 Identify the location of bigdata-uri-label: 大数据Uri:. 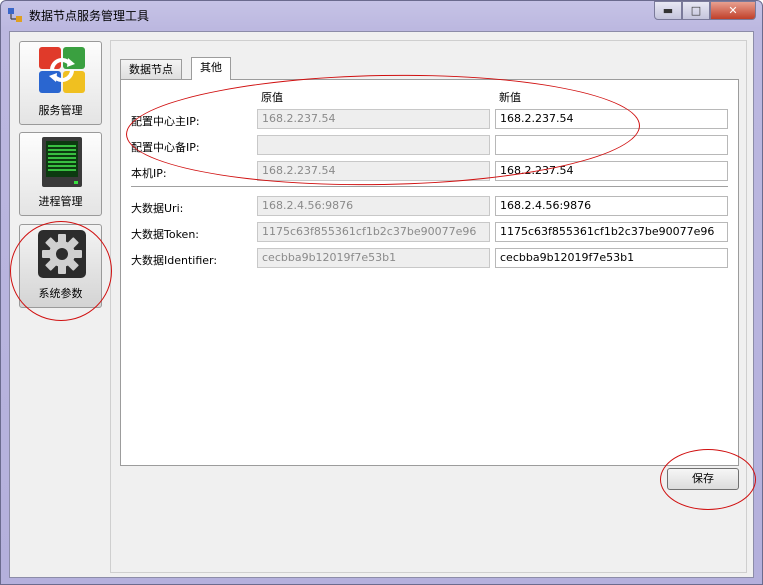
(157, 208).